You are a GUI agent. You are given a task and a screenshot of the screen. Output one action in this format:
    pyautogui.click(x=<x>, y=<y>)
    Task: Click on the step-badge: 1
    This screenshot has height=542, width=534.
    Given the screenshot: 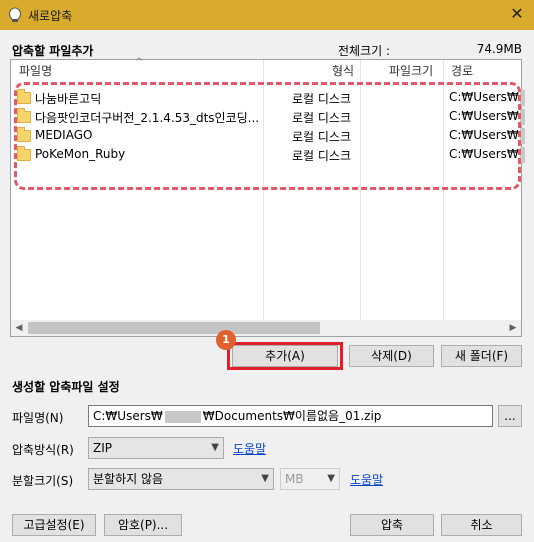 What is the action you would take?
    pyautogui.click(x=226, y=340)
    